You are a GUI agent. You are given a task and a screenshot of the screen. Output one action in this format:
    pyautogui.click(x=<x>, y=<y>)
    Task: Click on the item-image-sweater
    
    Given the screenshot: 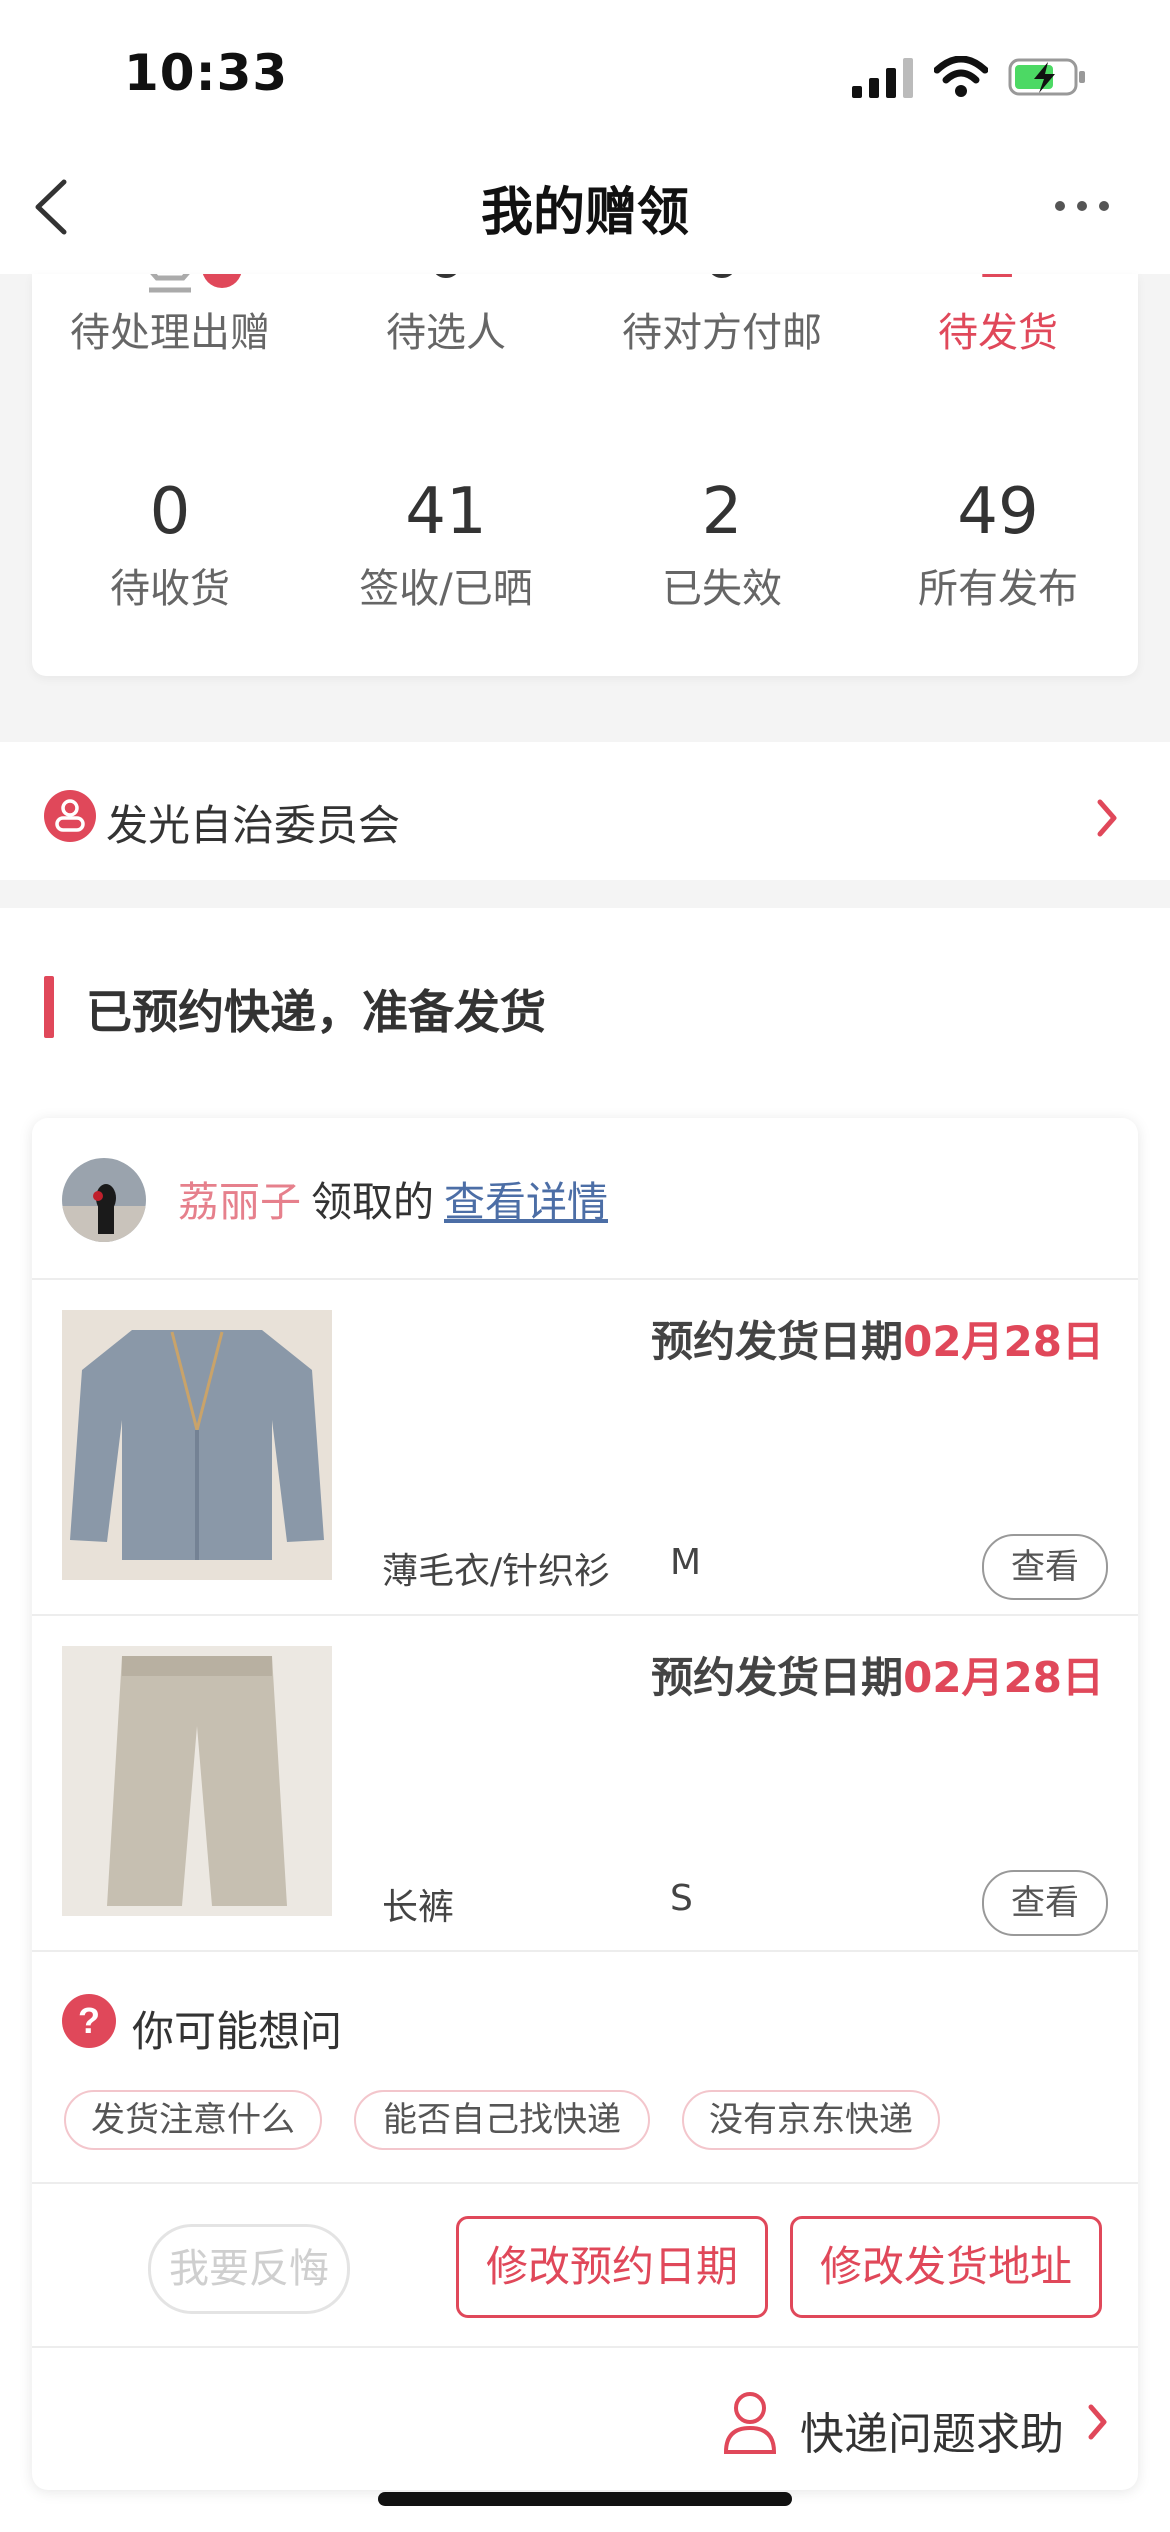 What is the action you would take?
    pyautogui.click(x=197, y=1445)
    